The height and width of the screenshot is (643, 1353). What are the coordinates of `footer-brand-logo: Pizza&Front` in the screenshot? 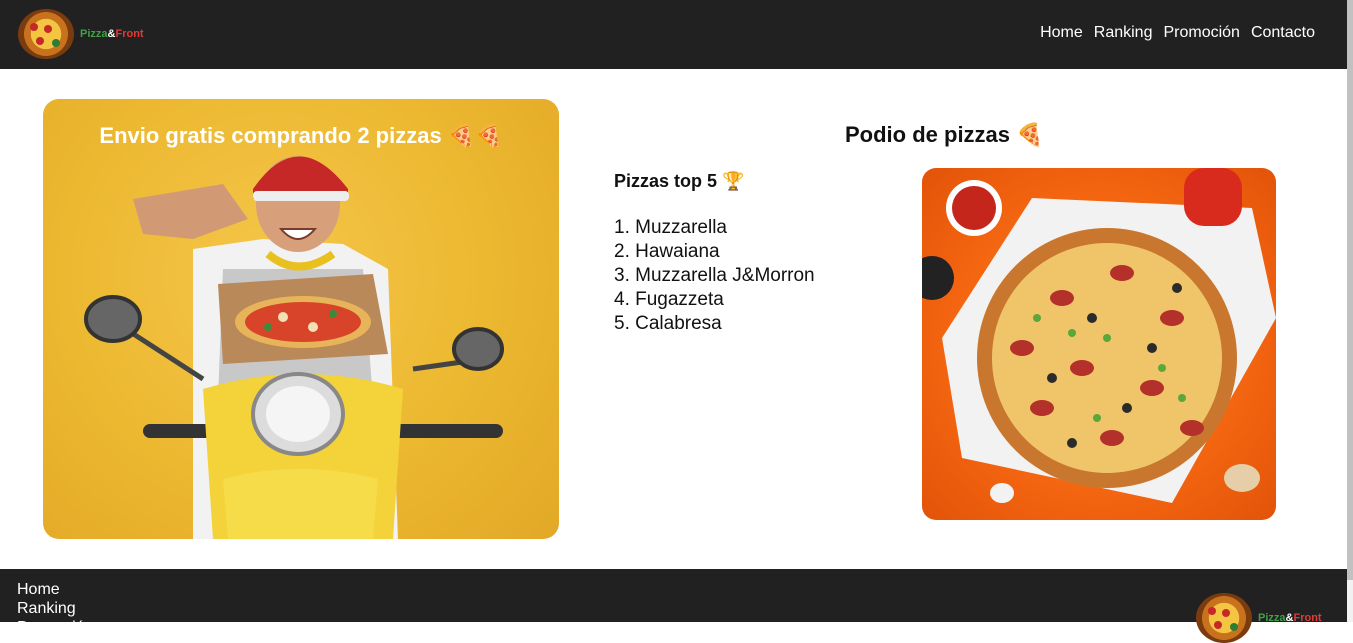 It's located at (1259, 618).